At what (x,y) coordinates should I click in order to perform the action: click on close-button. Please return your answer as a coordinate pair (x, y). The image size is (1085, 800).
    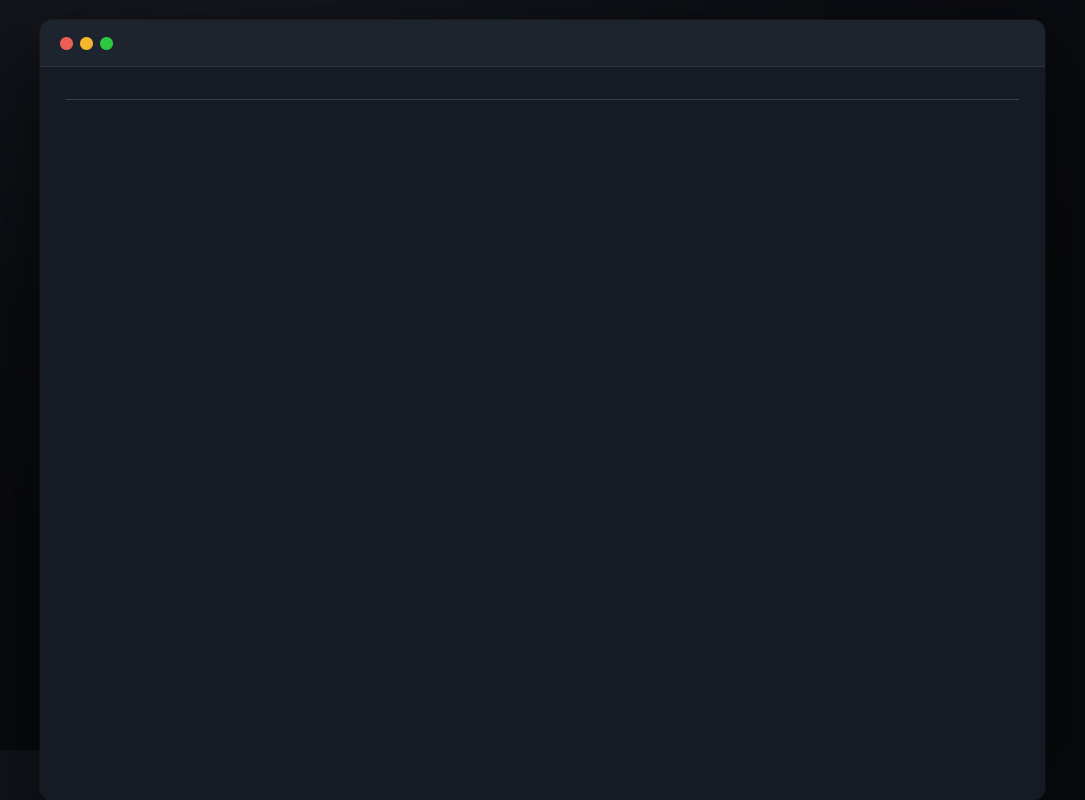
    Looking at the image, I should click on (66, 43).